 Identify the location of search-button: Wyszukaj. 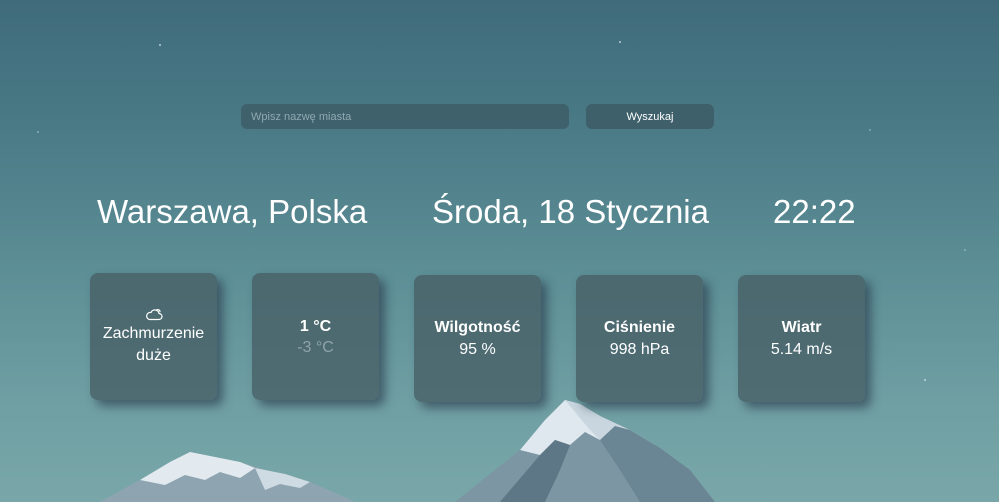
(650, 116).